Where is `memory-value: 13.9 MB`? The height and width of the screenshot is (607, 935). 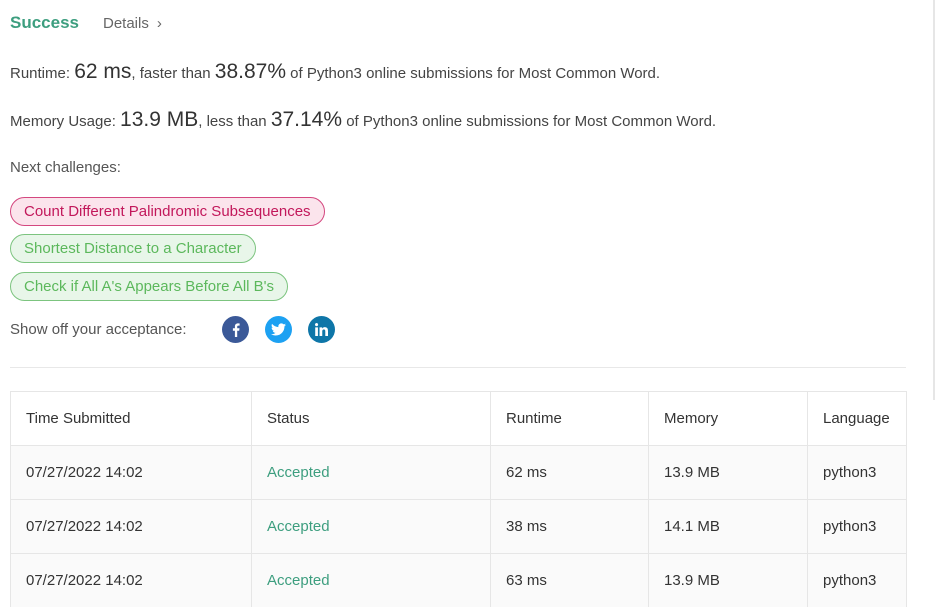 memory-value: 13.9 MB is located at coordinates (159, 119).